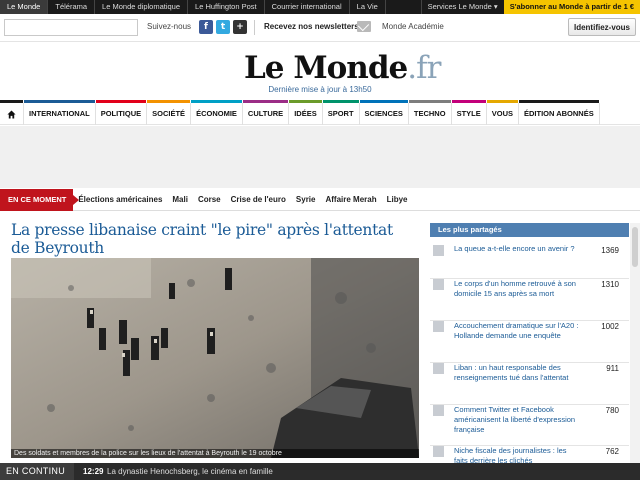 The image size is (640, 480). What do you see at coordinates (306, 199) in the screenshot?
I see `trending-item: Syrie` at bounding box center [306, 199].